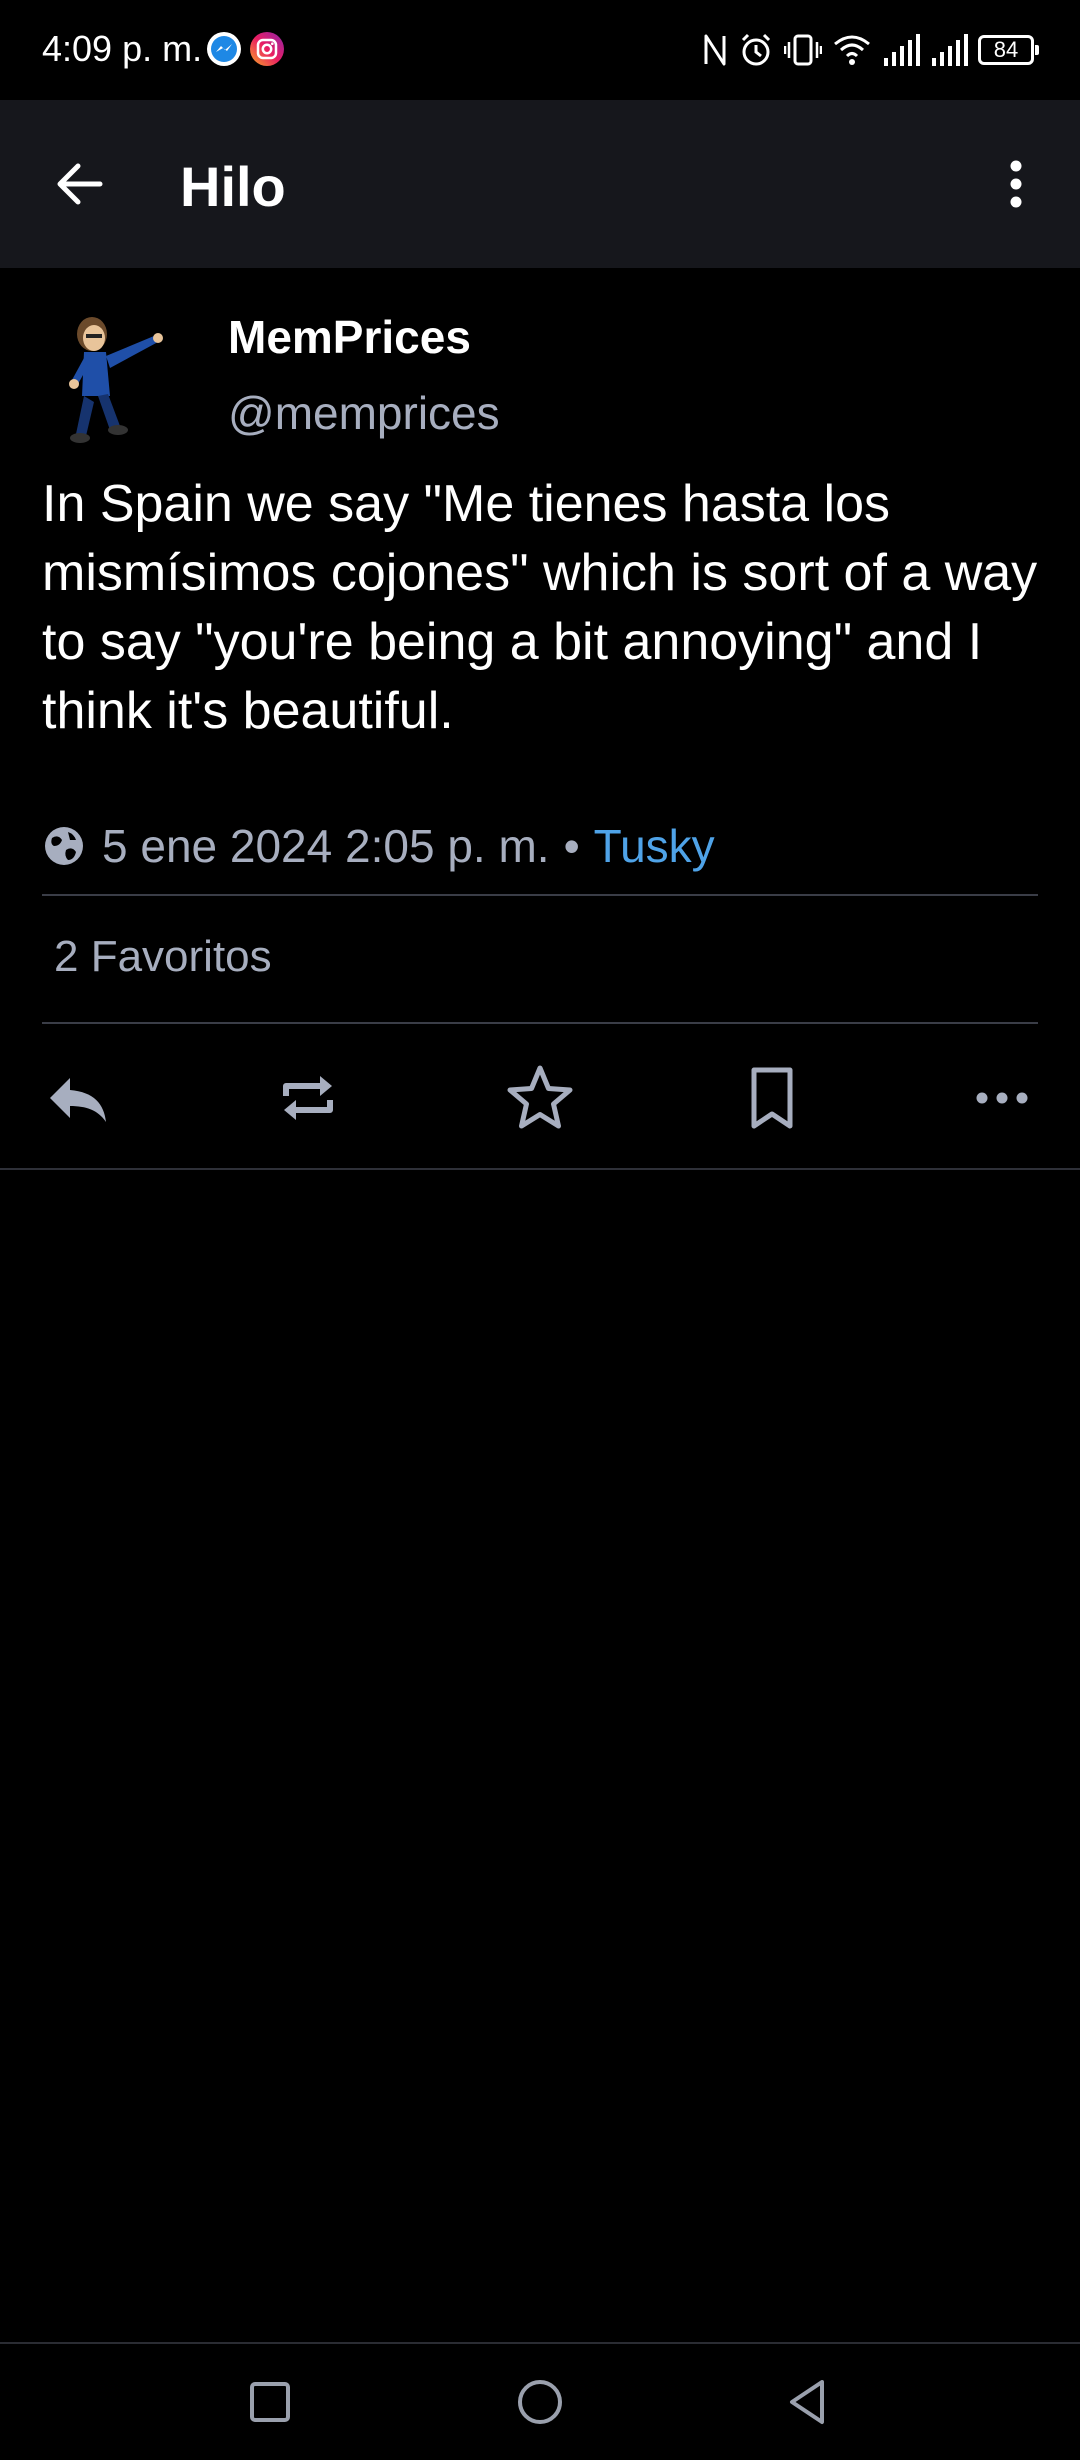 This screenshot has width=1080, height=2460. I want to click on system-status-bar: 4:09 p. m. 84, so click(540, 50).